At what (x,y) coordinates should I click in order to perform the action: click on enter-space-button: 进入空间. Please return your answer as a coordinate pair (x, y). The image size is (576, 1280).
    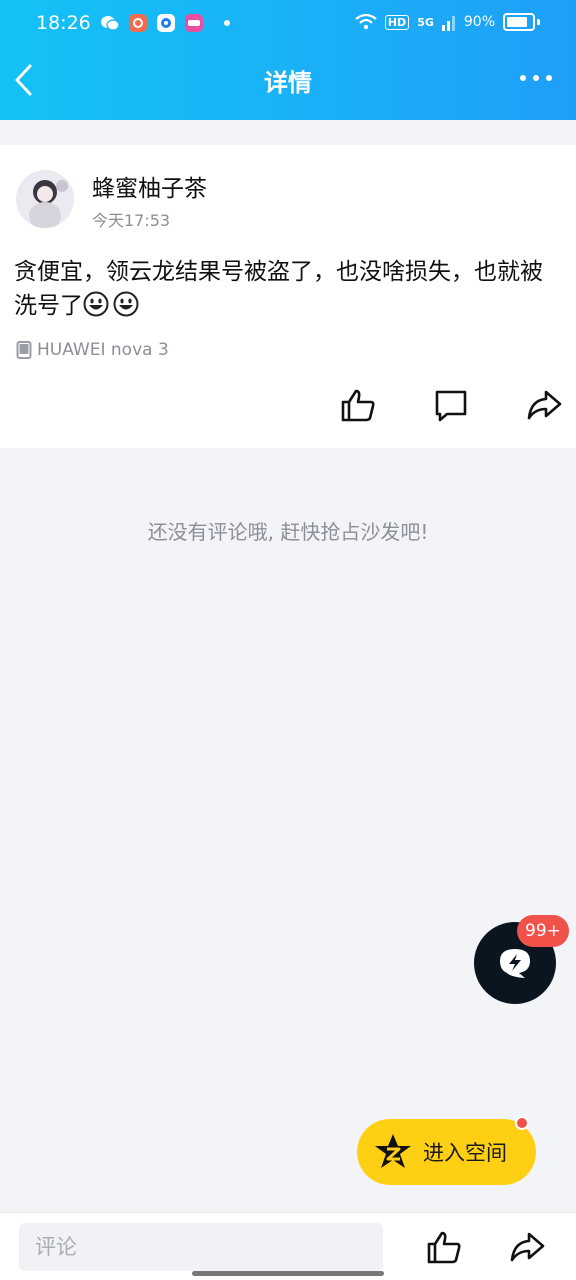
    Looking at the image, I should click on (446, 1152).